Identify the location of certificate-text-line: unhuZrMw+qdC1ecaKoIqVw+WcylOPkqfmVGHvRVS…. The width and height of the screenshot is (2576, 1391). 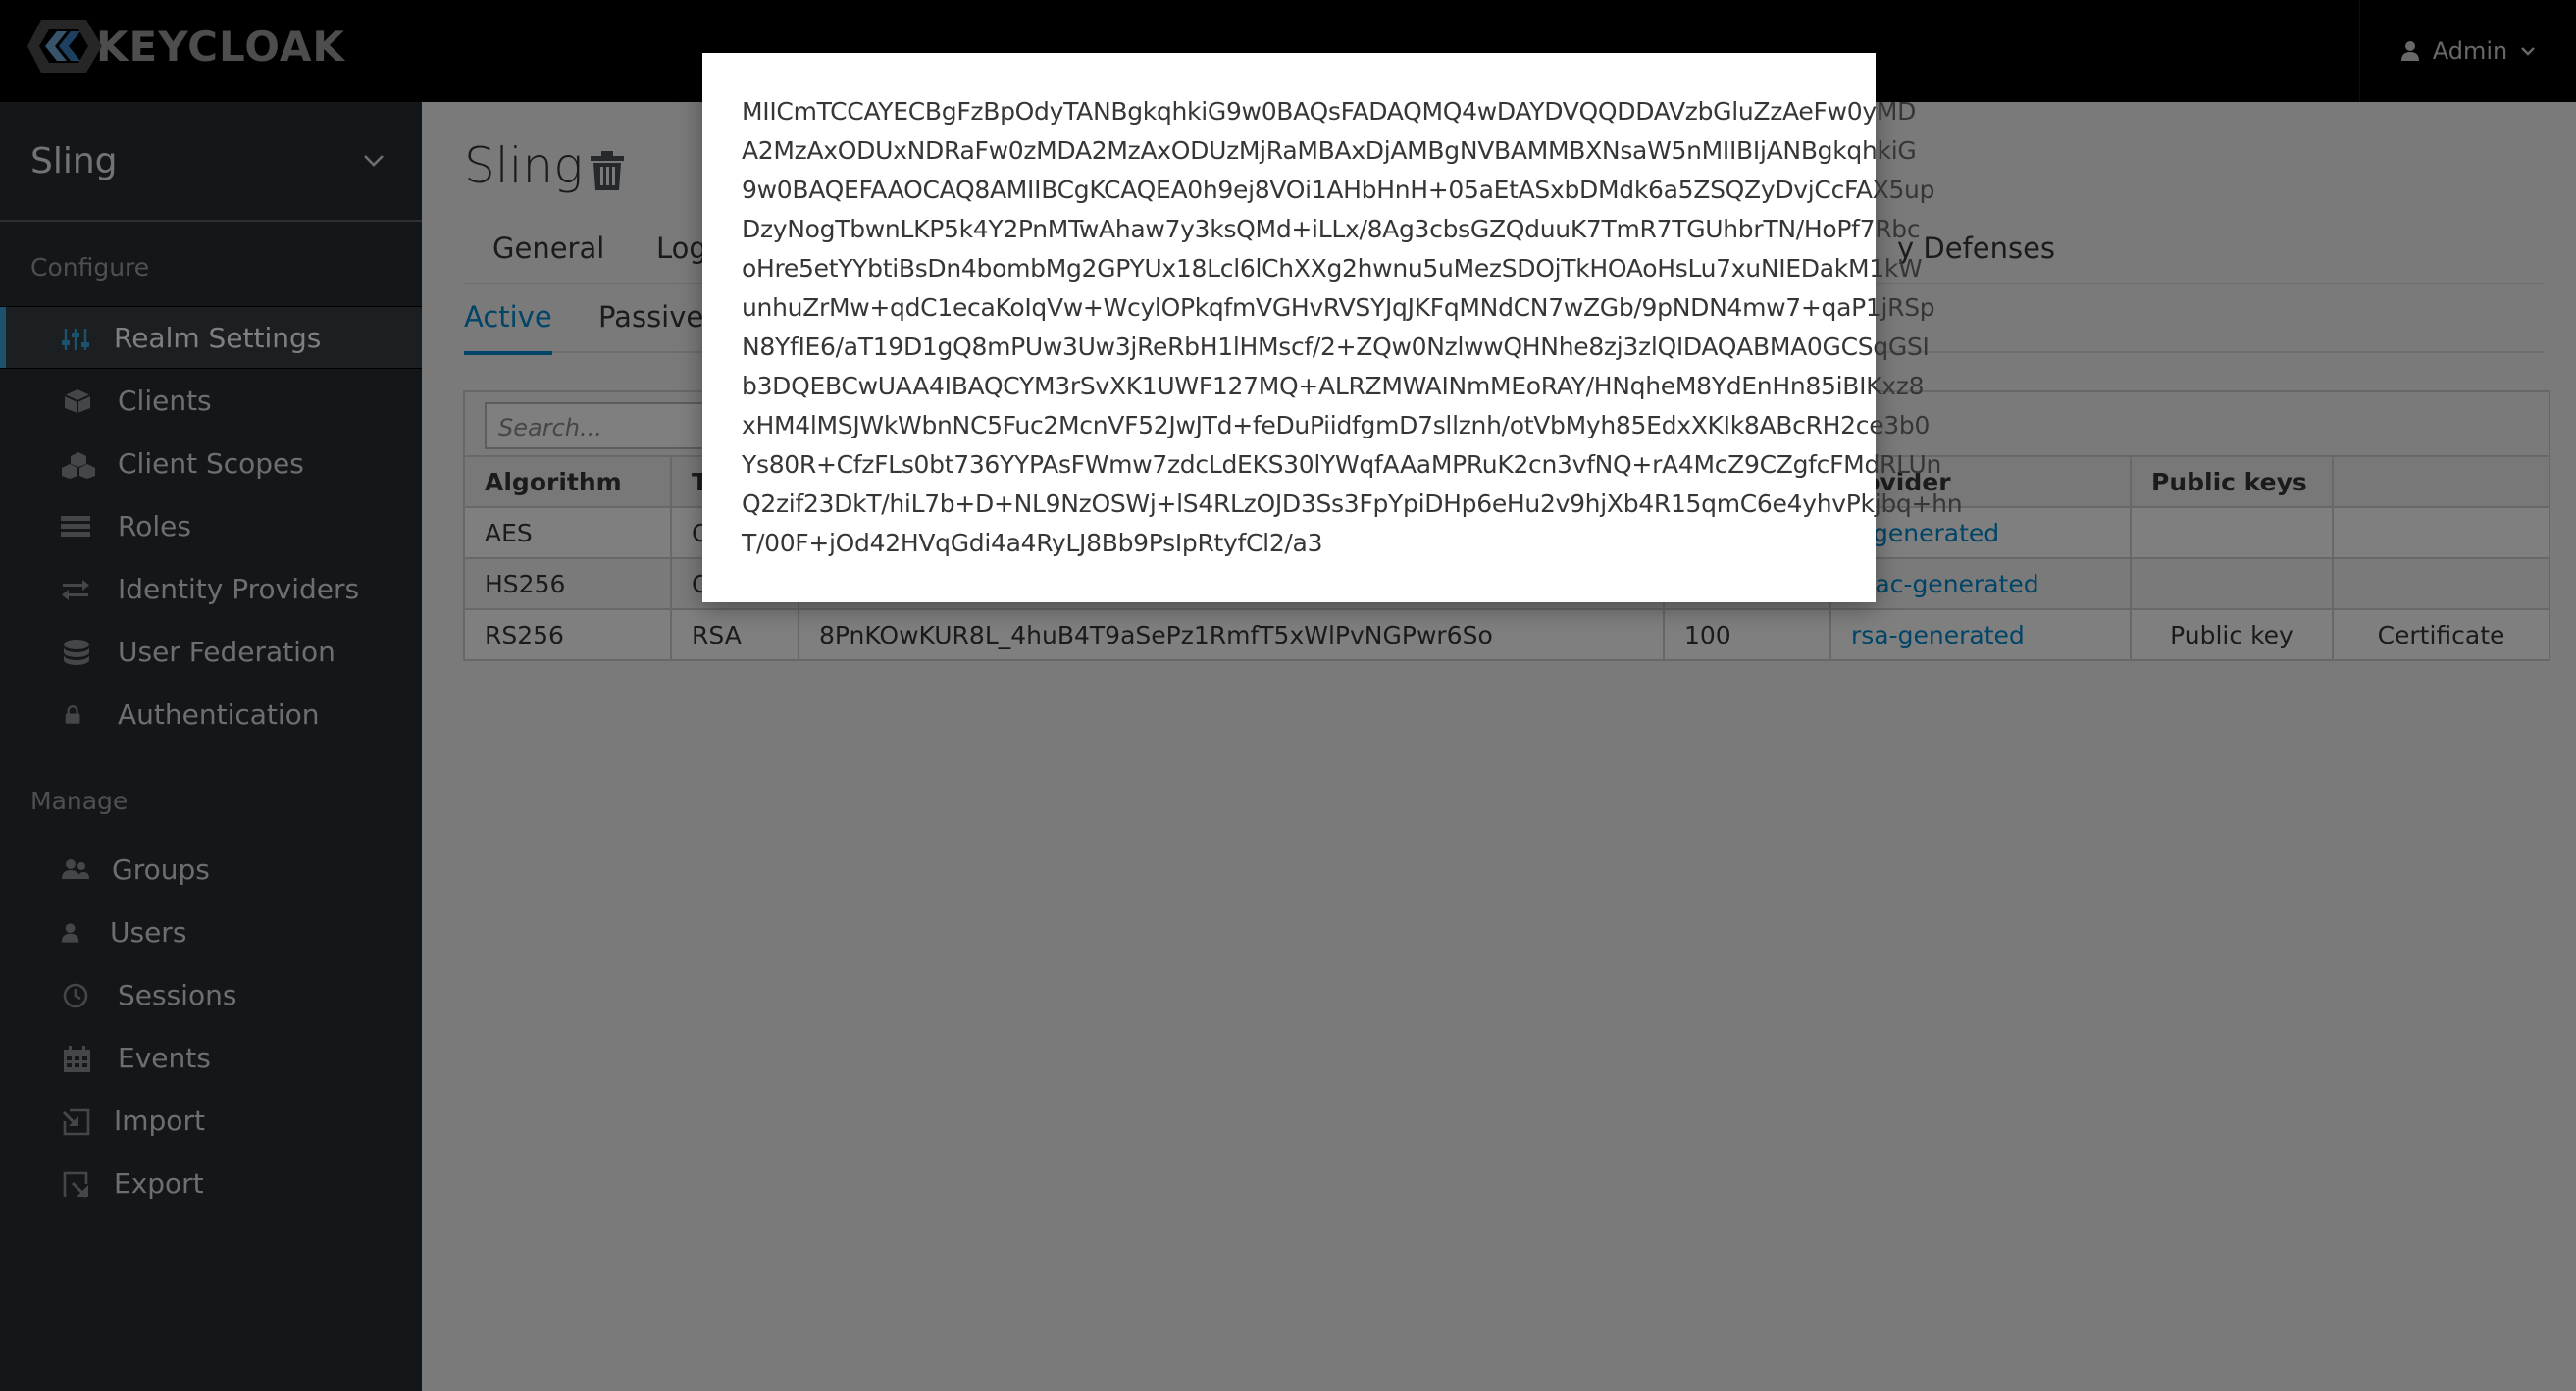
(1338, 307).